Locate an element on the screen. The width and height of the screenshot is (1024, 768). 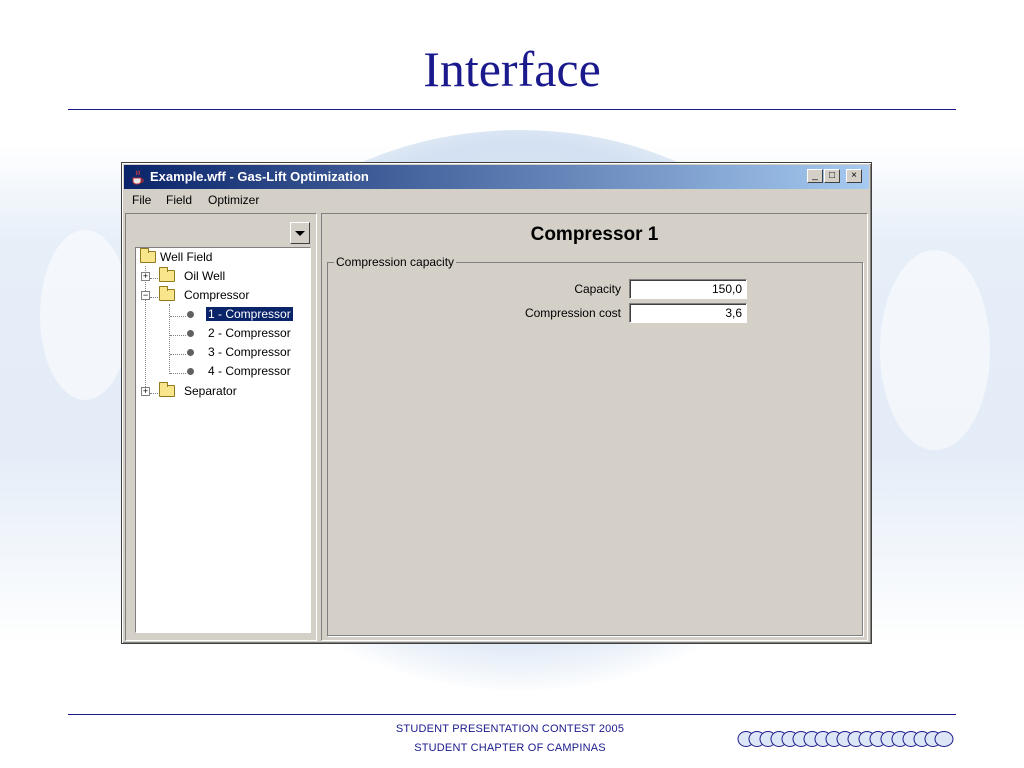
capacity-input is located at coordinates (688, 289).